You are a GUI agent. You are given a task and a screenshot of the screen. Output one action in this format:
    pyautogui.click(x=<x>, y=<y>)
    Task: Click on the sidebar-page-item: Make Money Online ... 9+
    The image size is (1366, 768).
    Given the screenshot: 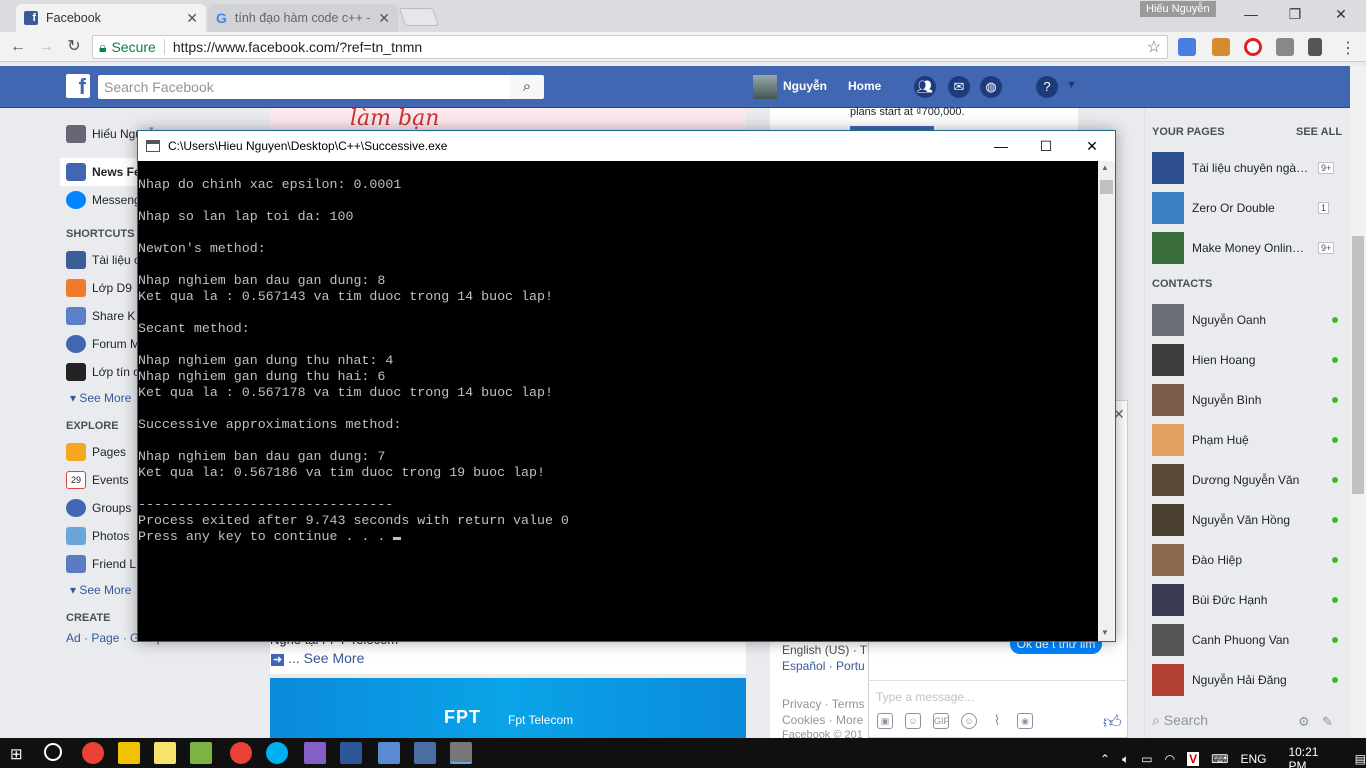 What is the action you would take?
    pyautogui.click(x=1243, y=248)
    